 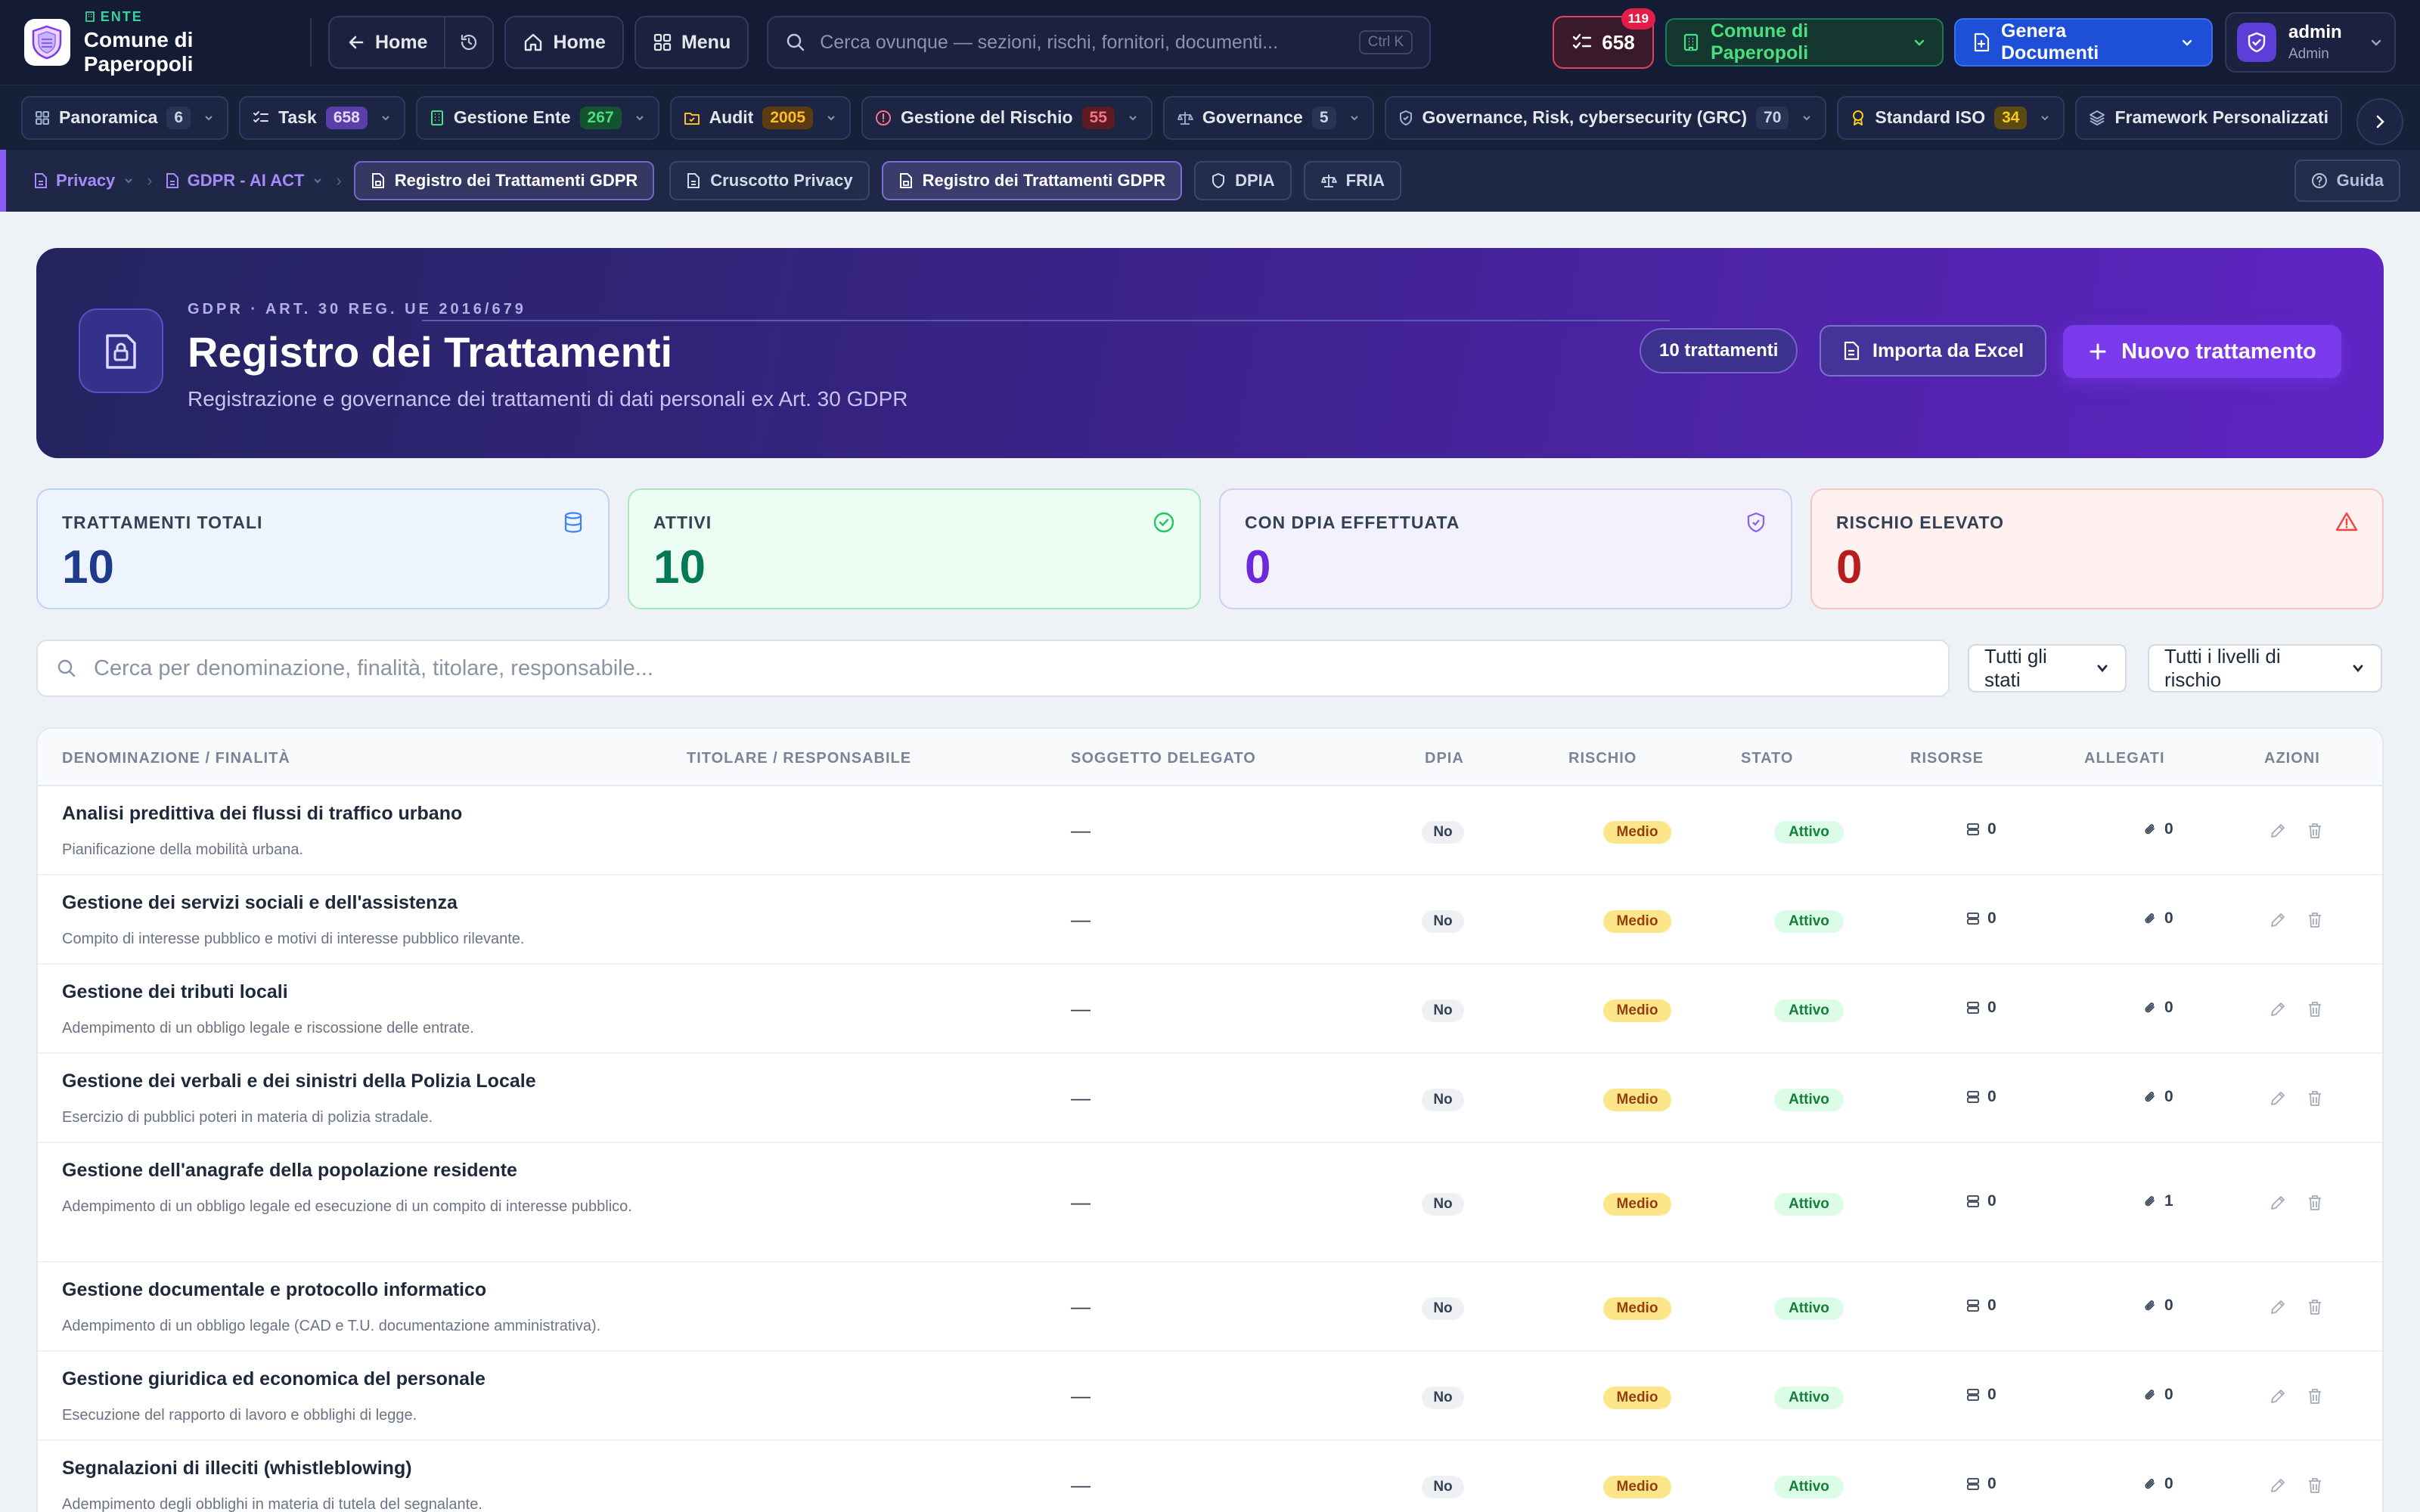 I want to click on module-tab: Governance 5, so click(x=1268, y=117).